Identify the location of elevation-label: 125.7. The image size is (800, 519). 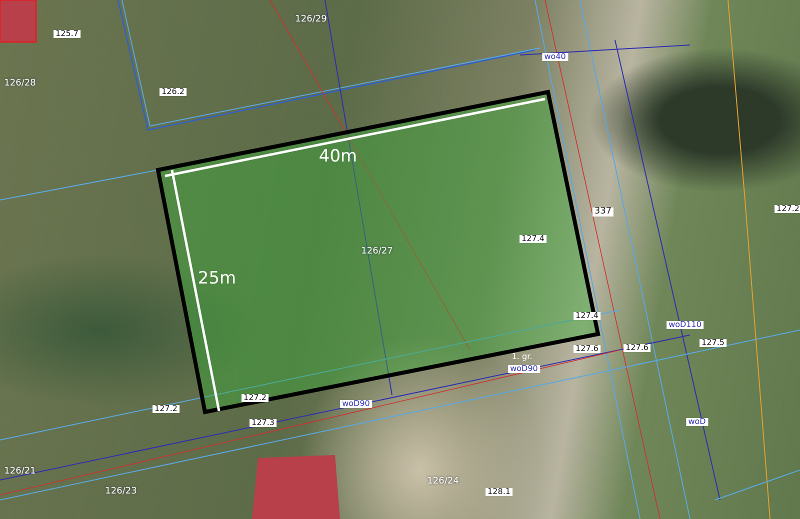
(67, 34).